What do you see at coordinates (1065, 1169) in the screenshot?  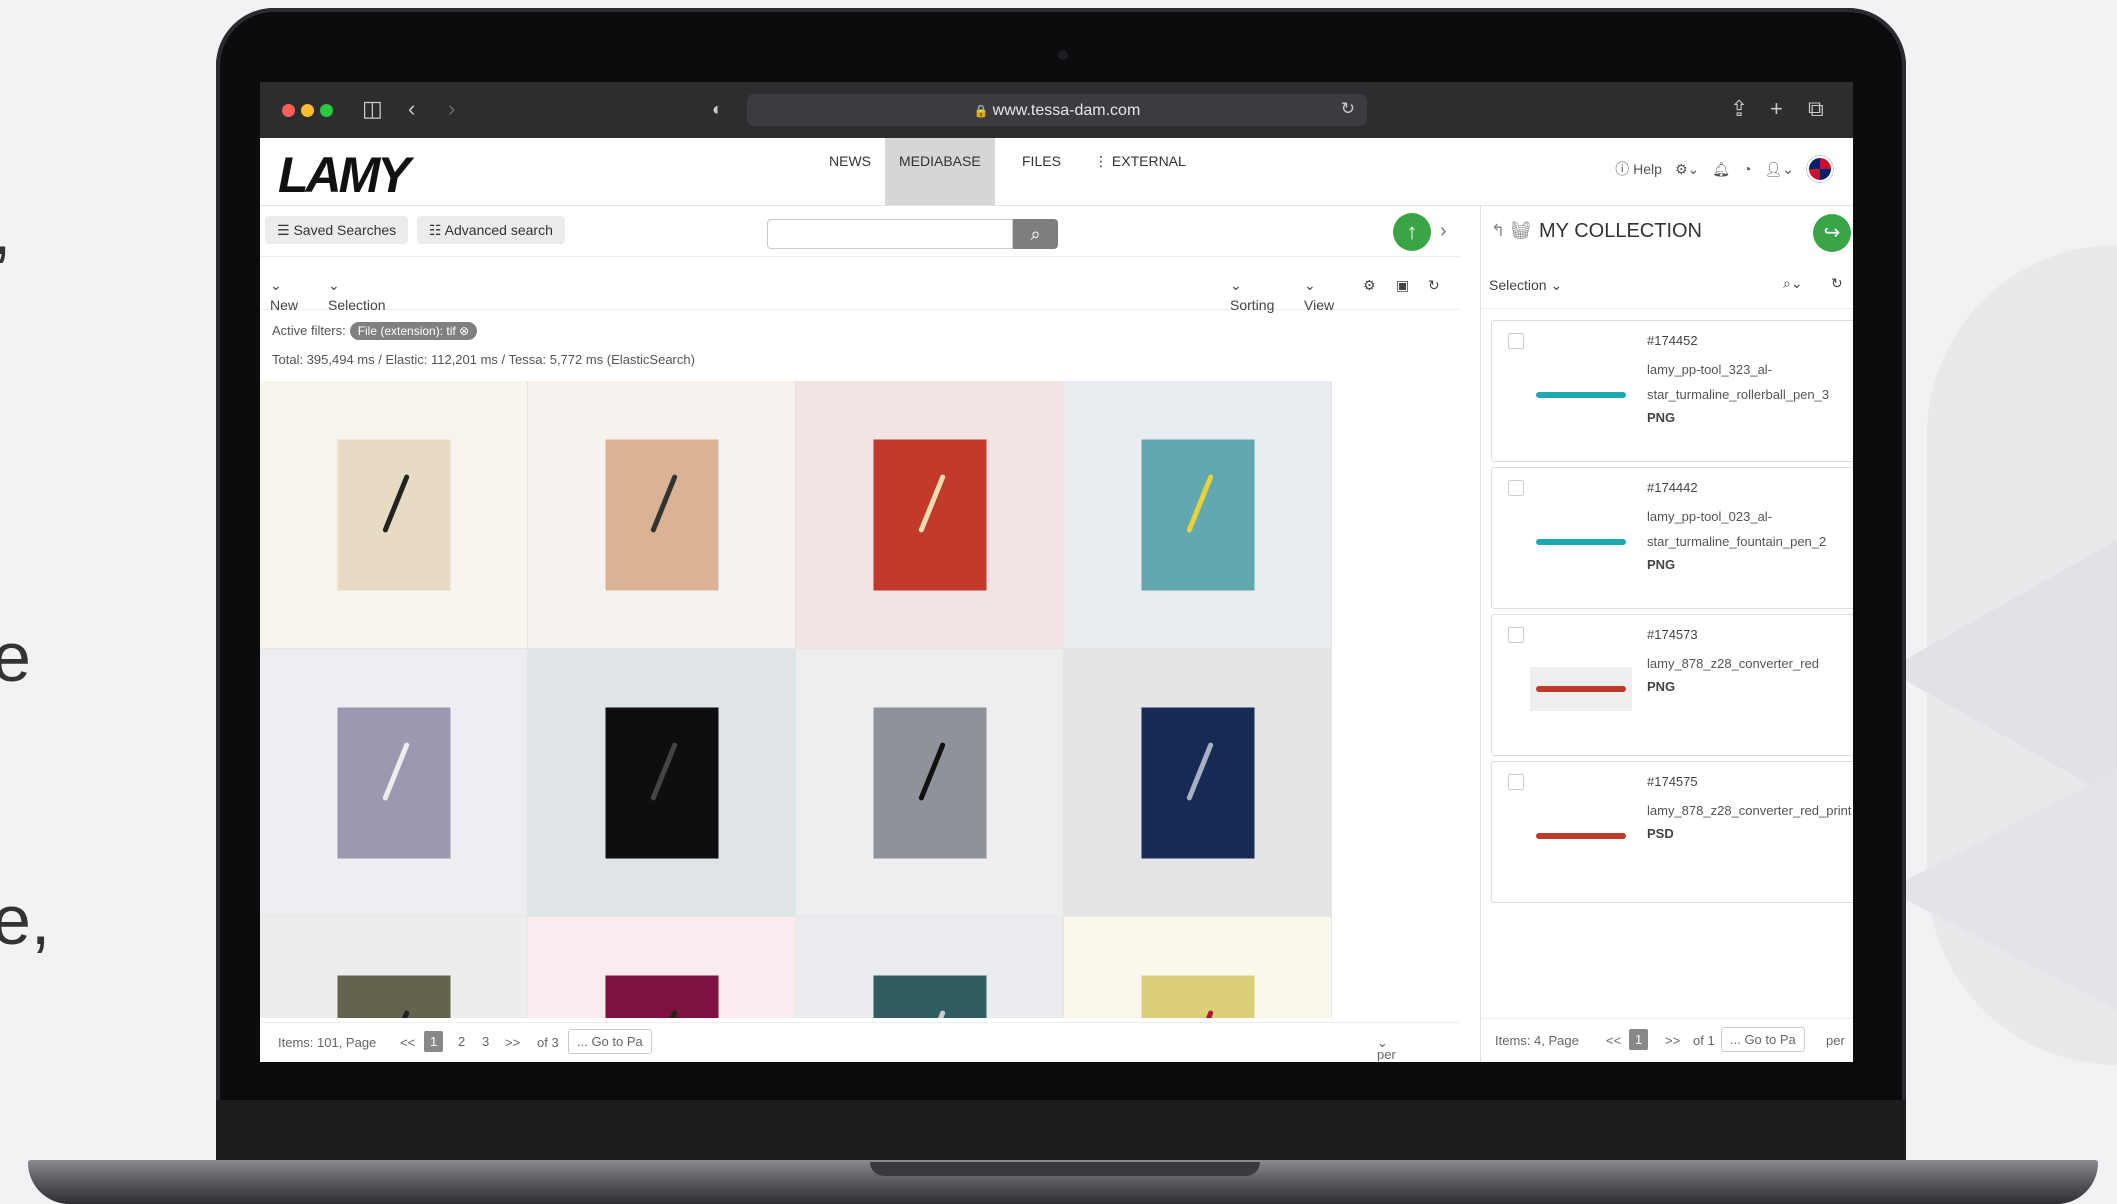 I see `laptop-notch` at bounding box center [1065, 1169].